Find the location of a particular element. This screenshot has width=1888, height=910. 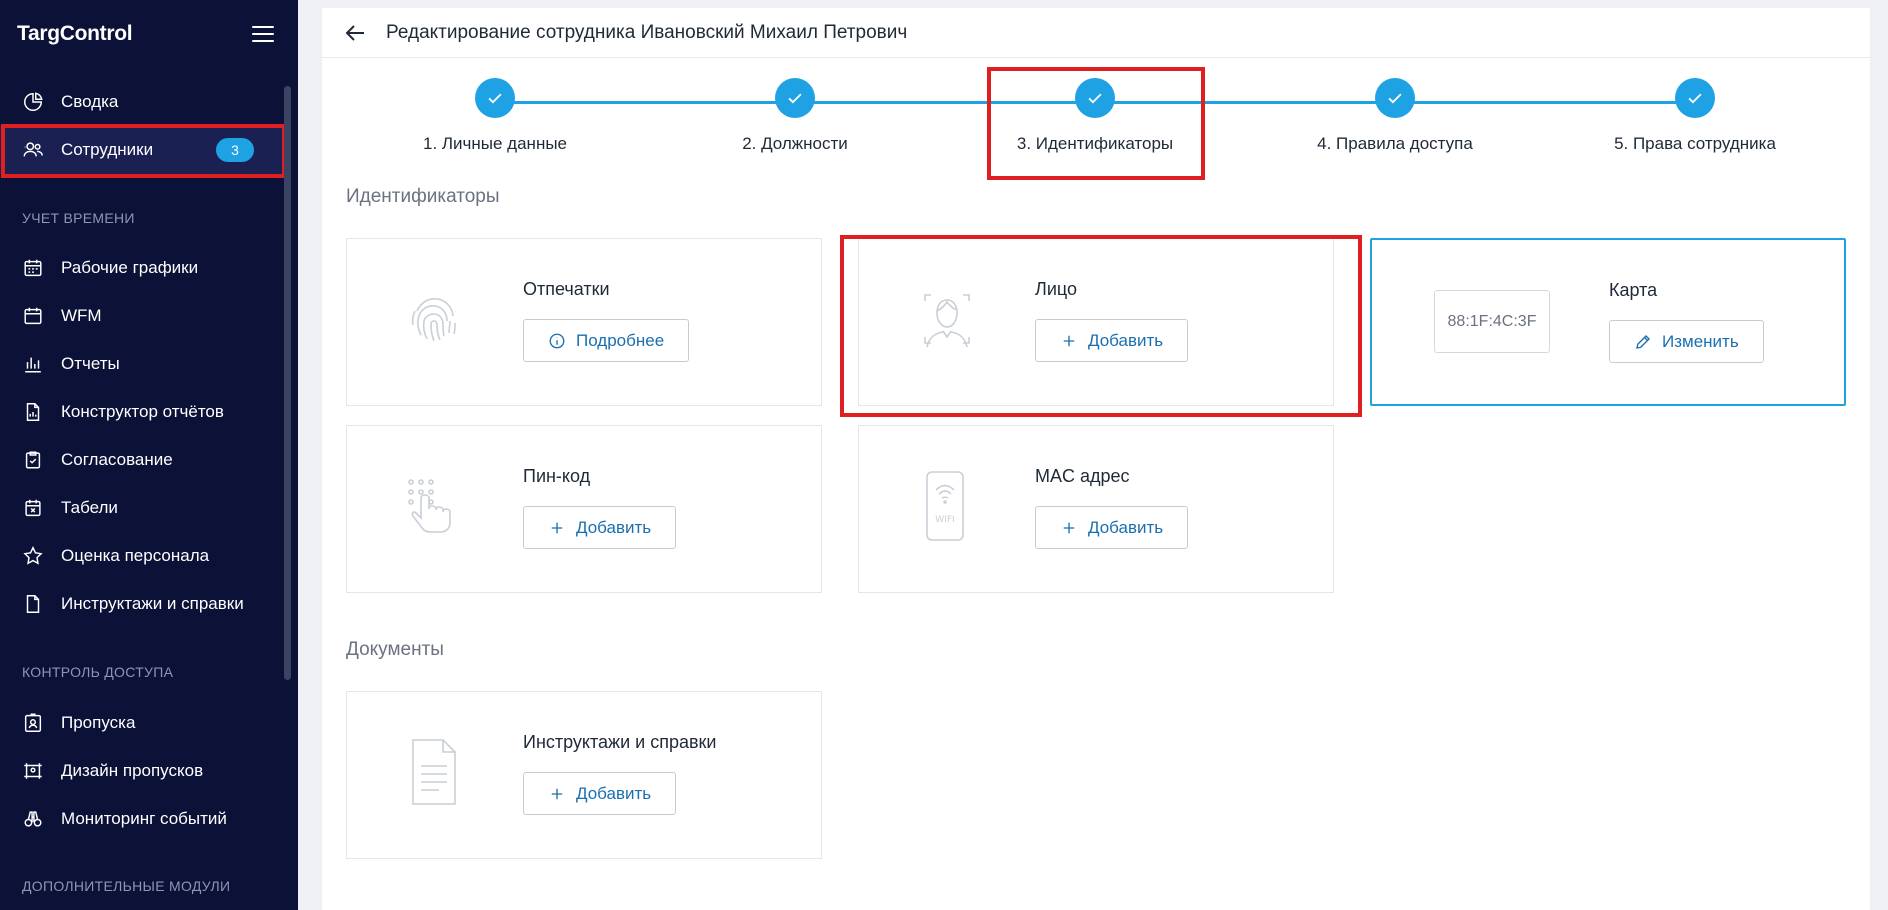

identifier-card-pin: Пин-код Добавить is located at coordinates (584, 509).